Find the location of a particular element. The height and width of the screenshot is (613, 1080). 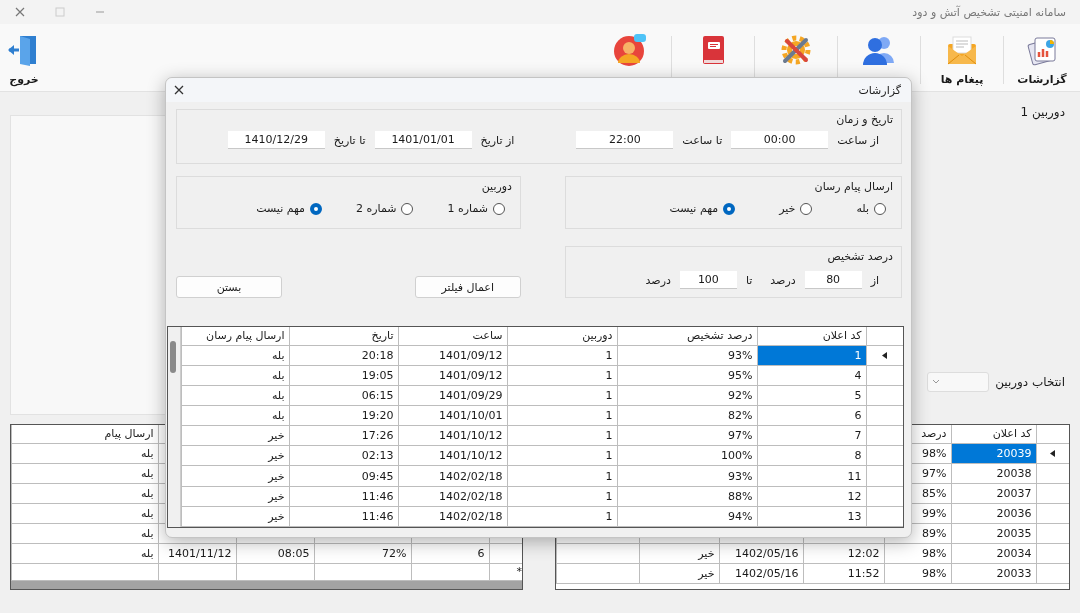

column-header: ساعت is located at coordinates (452, 336).